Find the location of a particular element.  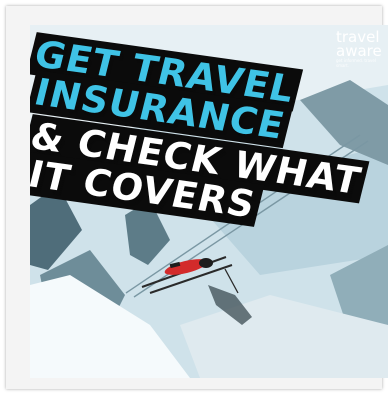

skier-helmet is located at coordinates (206, 263).